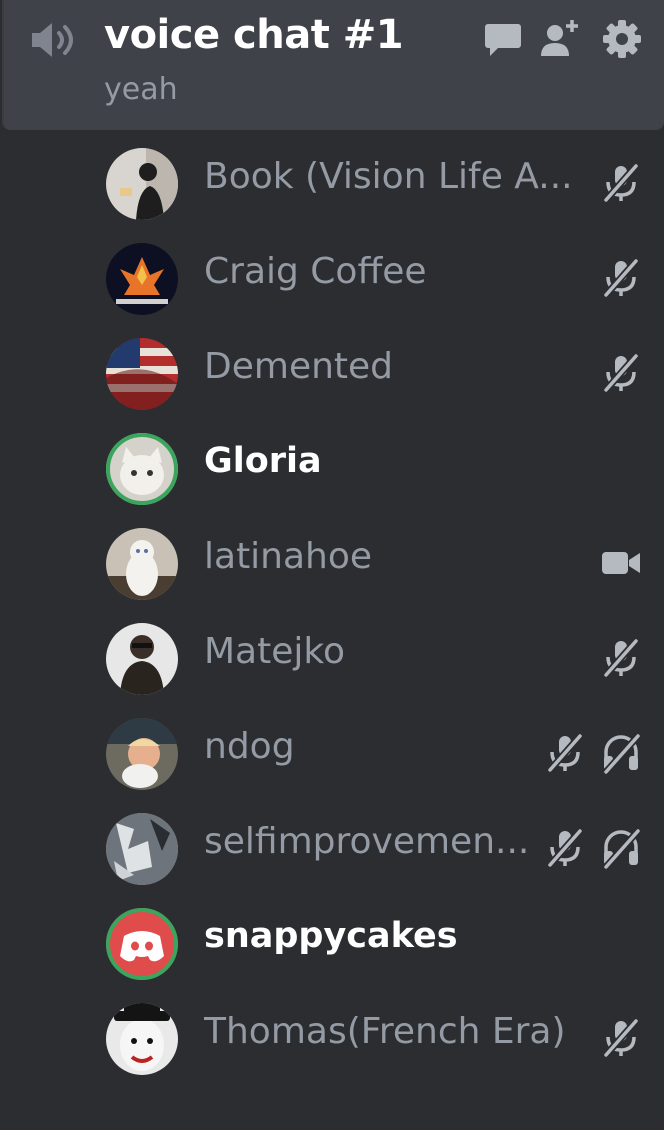 The image size is (664, 1130). What do you see at coordinates (141, 89) in the screenshot?
I see `channel-status: yeah` at bounding box center [141, 89].